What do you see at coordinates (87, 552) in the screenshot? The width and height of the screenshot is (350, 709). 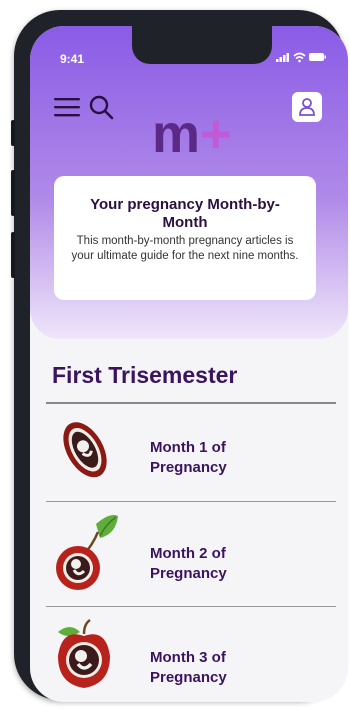 I see `embryo-cherry-icon` at bounding box center [87, 552].